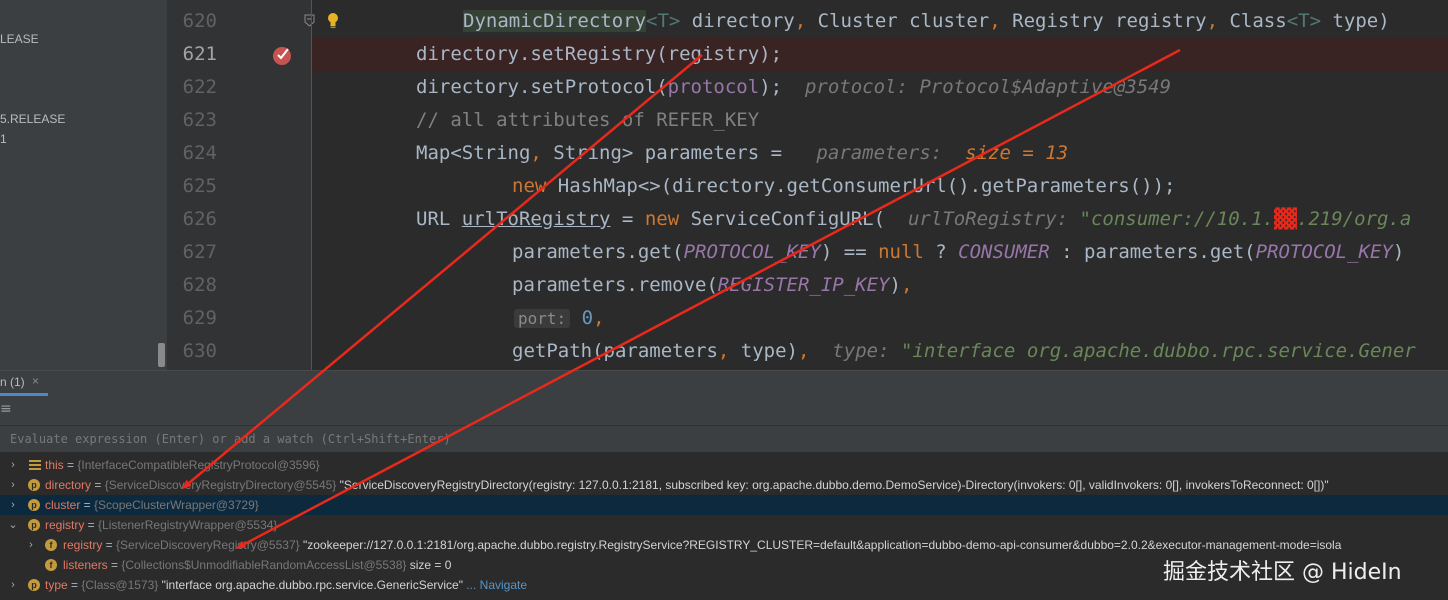  I want to click on code-line-621: directory.setRegistry(registry);, so click(599, 54).